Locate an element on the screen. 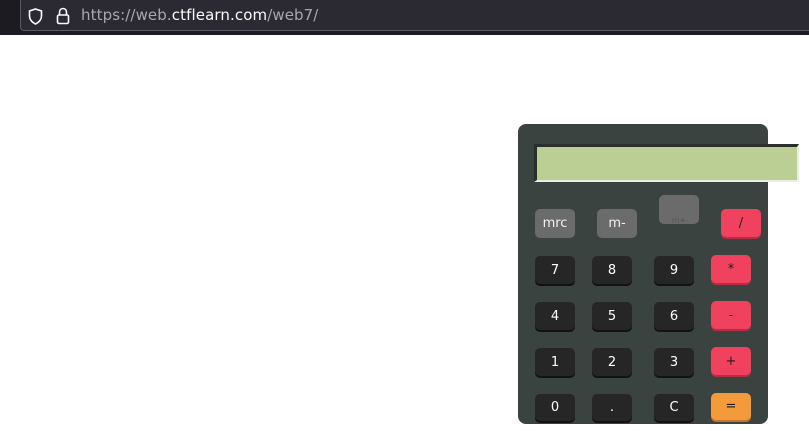 Image resolution: width=809 pixels, height=431 pixels. divide-button: / is located at coordinates (741, 223).